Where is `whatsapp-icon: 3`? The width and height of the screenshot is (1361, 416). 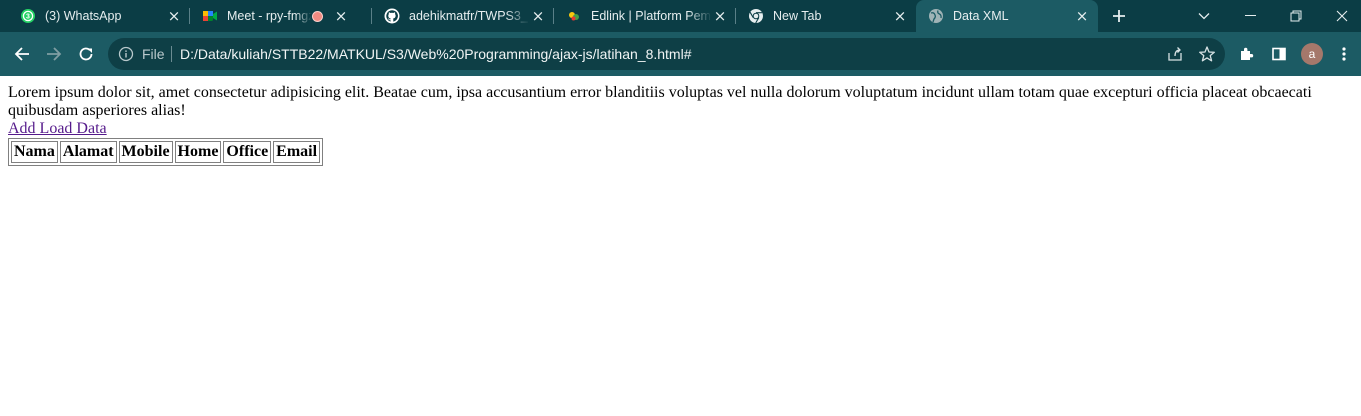 whatsapp-icon: 3 is located at coordinates (28, 16).